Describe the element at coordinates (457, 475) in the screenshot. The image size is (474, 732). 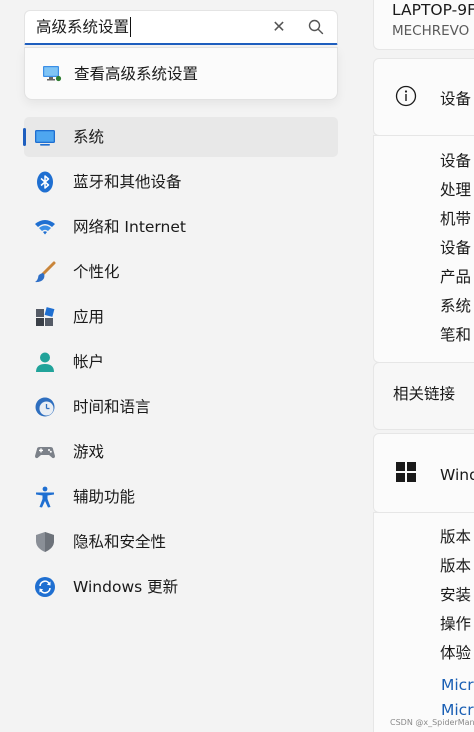
I see `windows-spec-title: Wind` at that location.